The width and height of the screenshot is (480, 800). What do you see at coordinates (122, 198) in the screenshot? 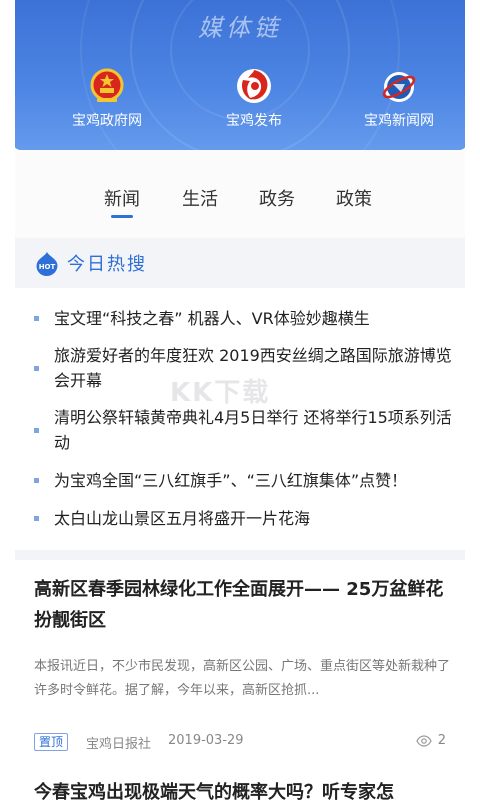
I see `tab-news: 新闻` at bounding box center [122, 198].